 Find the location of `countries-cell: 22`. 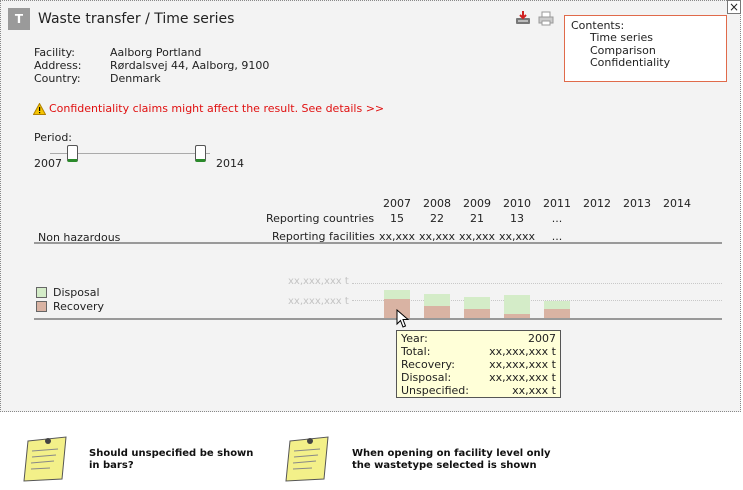

countries-cell: 22 is located at coordinates (437, 218).